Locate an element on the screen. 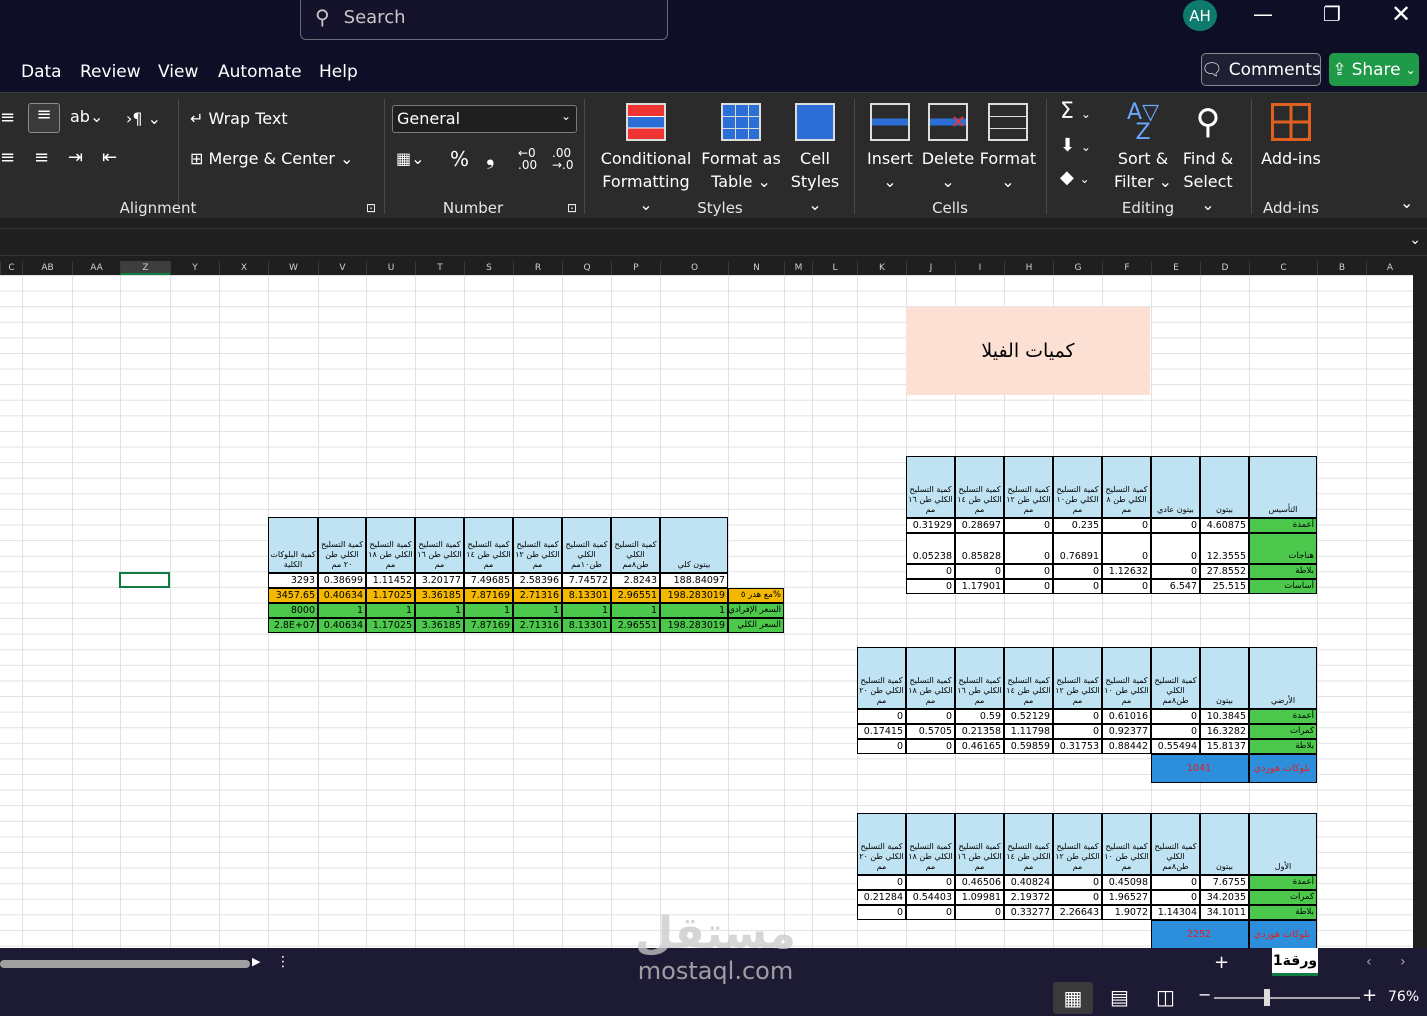 The height and width of the screenshot is (1016, 1427). table-header: كمية التسليح الكلي طن ٢٠ مم is located at coordinates (342, 545).